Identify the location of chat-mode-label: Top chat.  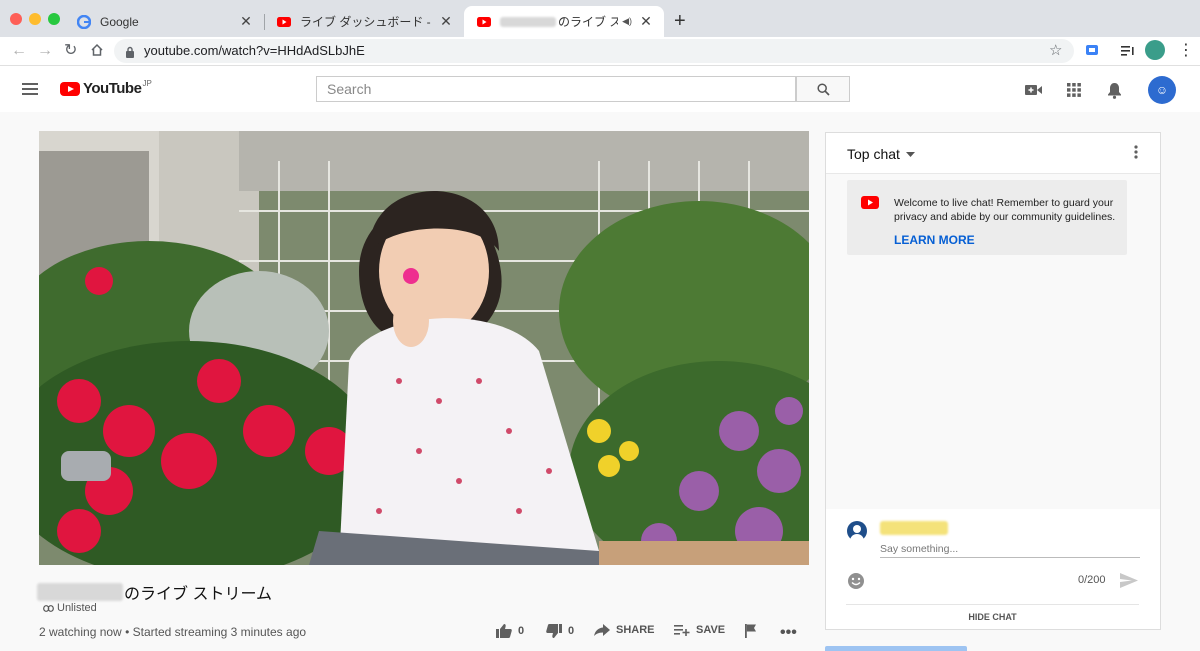
(873, 154).